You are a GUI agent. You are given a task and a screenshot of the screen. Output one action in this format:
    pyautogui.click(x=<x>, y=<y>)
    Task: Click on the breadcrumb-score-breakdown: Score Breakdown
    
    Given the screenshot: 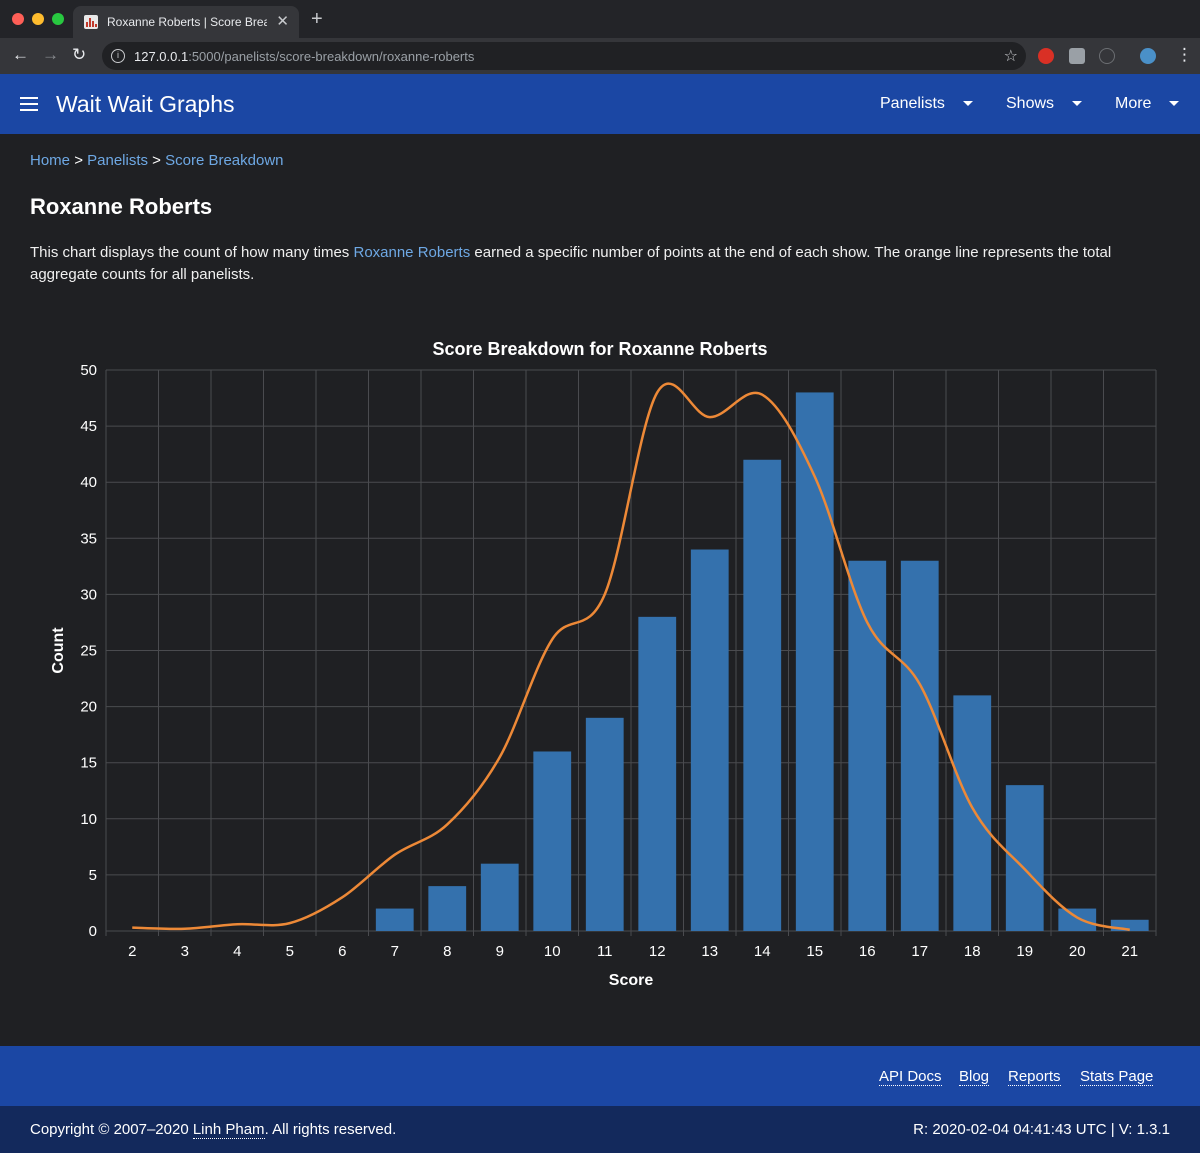 What is the action you would take?
    pyautogui.click(x=224, y=160)
    